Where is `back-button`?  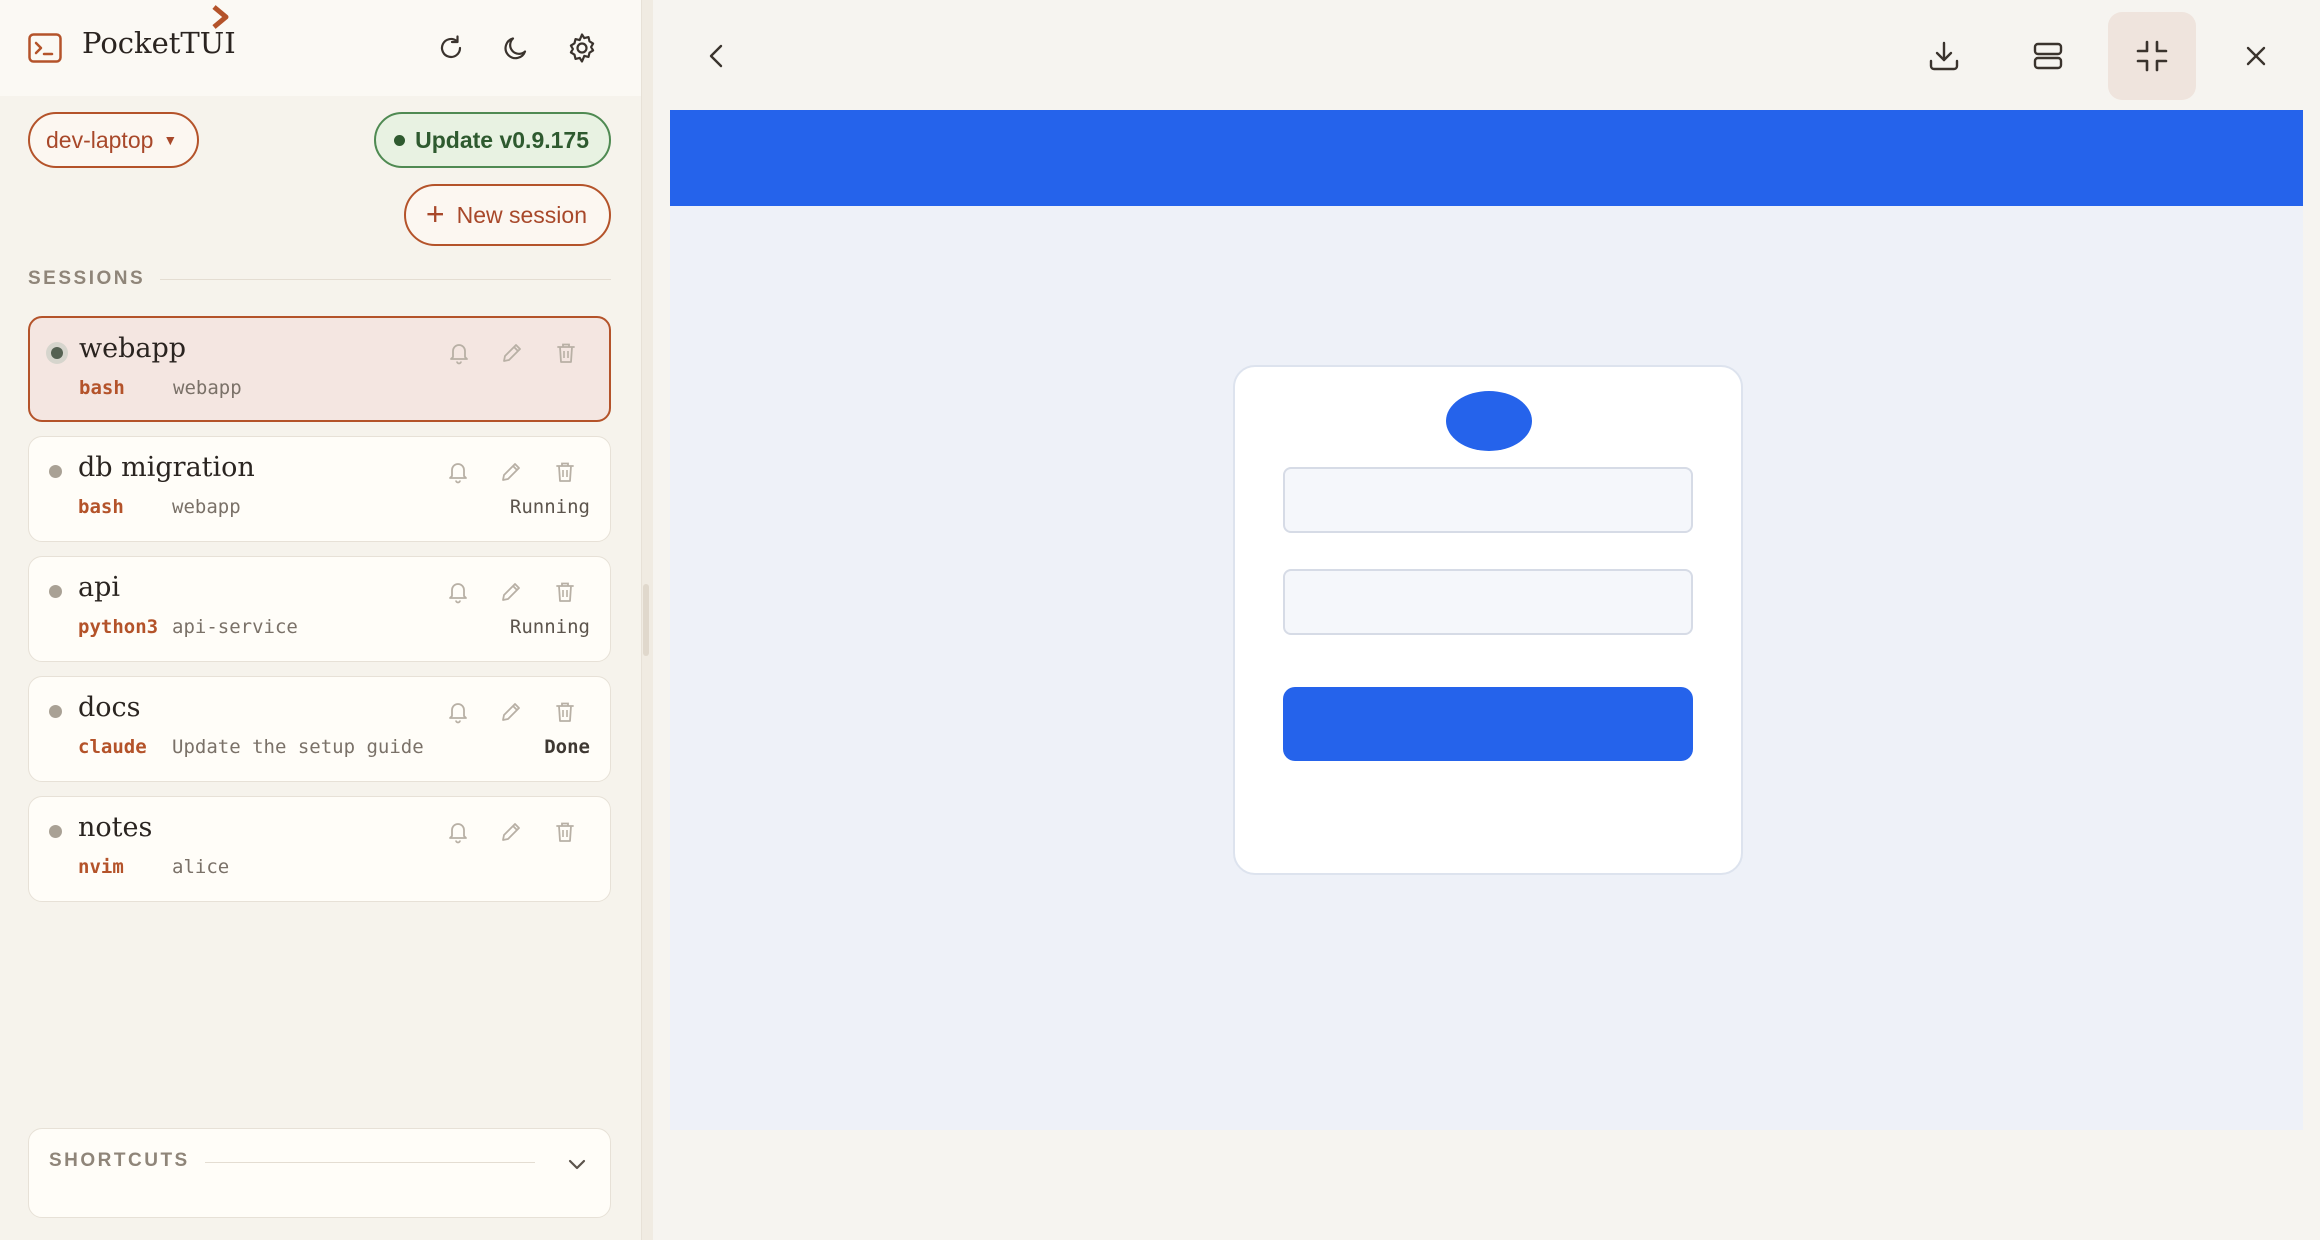
back-button is located at coordinates (717, 56).